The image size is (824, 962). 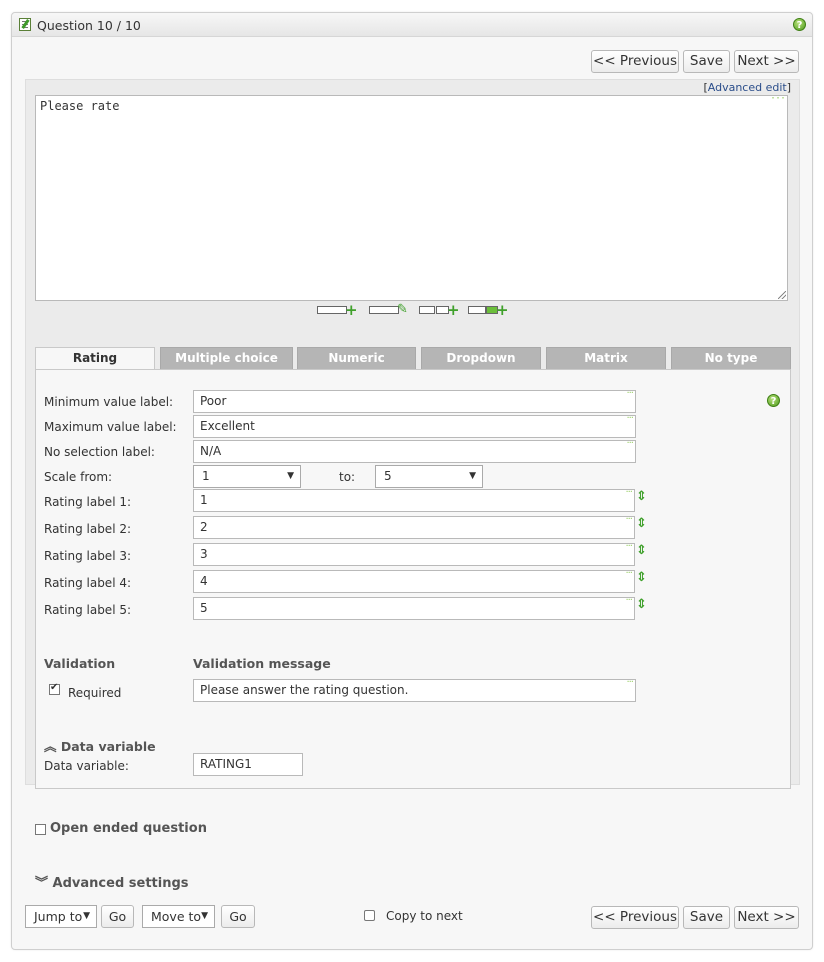 I want to click on min-value-label: Minimum value label:, so click(x=109, y=402).